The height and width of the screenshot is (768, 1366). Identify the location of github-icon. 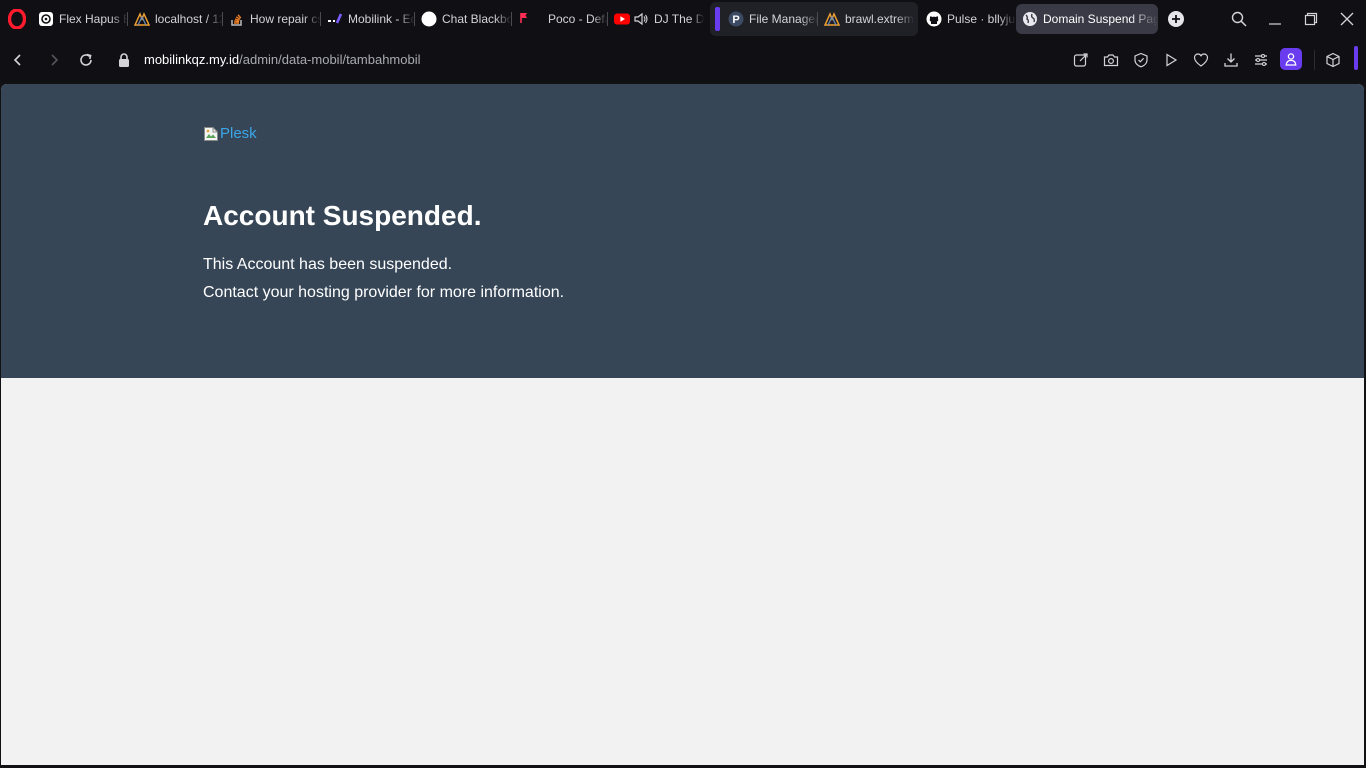
(934, 19).